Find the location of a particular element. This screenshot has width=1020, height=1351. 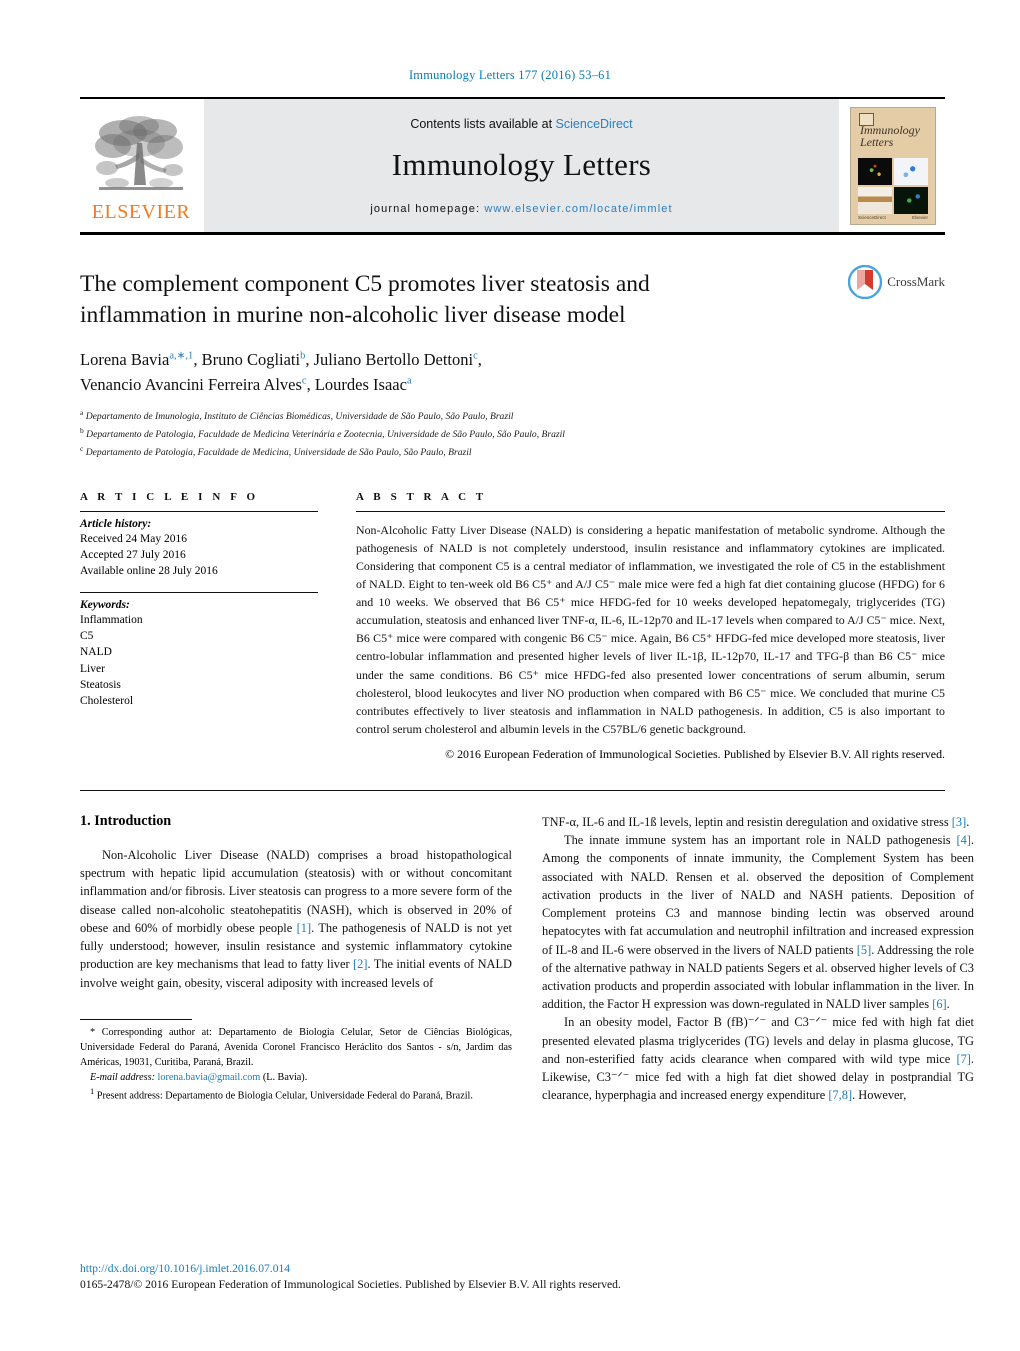

homepage-prefix: journal homepage: is located at coordinates (425, 208).